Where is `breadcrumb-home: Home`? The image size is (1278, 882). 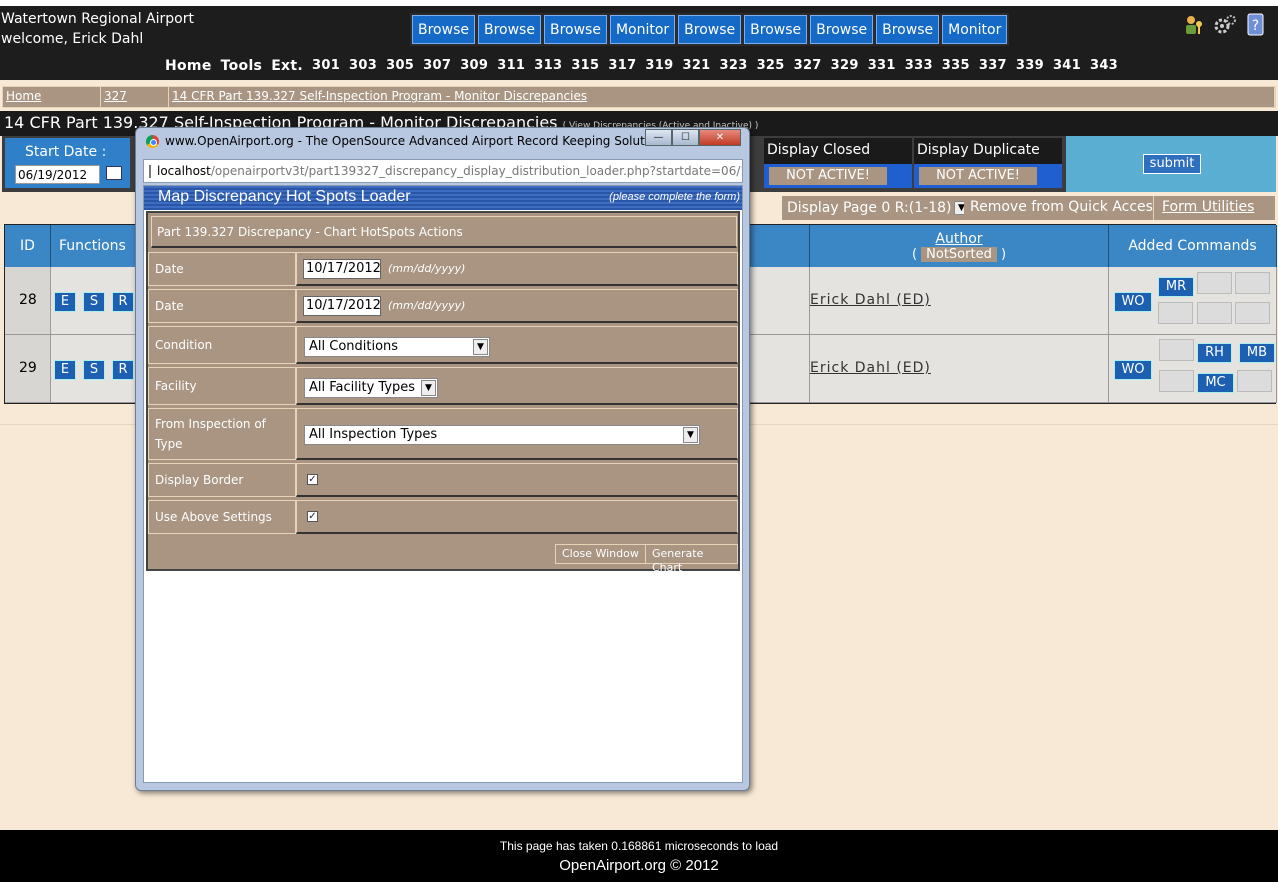 breadcrumb-home: Home is located at coordinates (52, 97).